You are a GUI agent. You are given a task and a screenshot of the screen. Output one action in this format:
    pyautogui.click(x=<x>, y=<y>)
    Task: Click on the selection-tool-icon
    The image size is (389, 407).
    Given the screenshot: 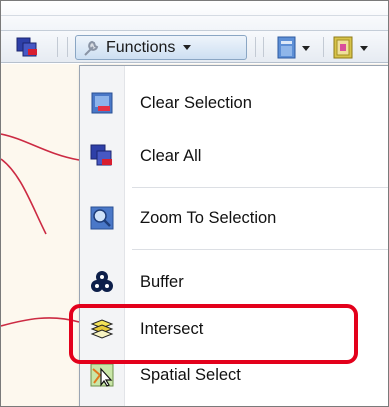 What is the action you would take?
    pyautogui.click(x=26, y=47)
    